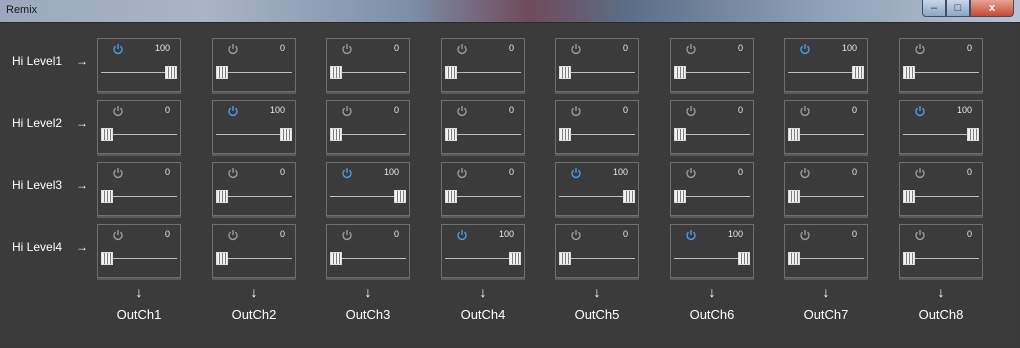 Image resolution: width=1020 pixels, height=348 pixels. What do you see at coordinates (735, 234) in the screenshot?
I see `level-value: 100` at bounding box center [735, 234].